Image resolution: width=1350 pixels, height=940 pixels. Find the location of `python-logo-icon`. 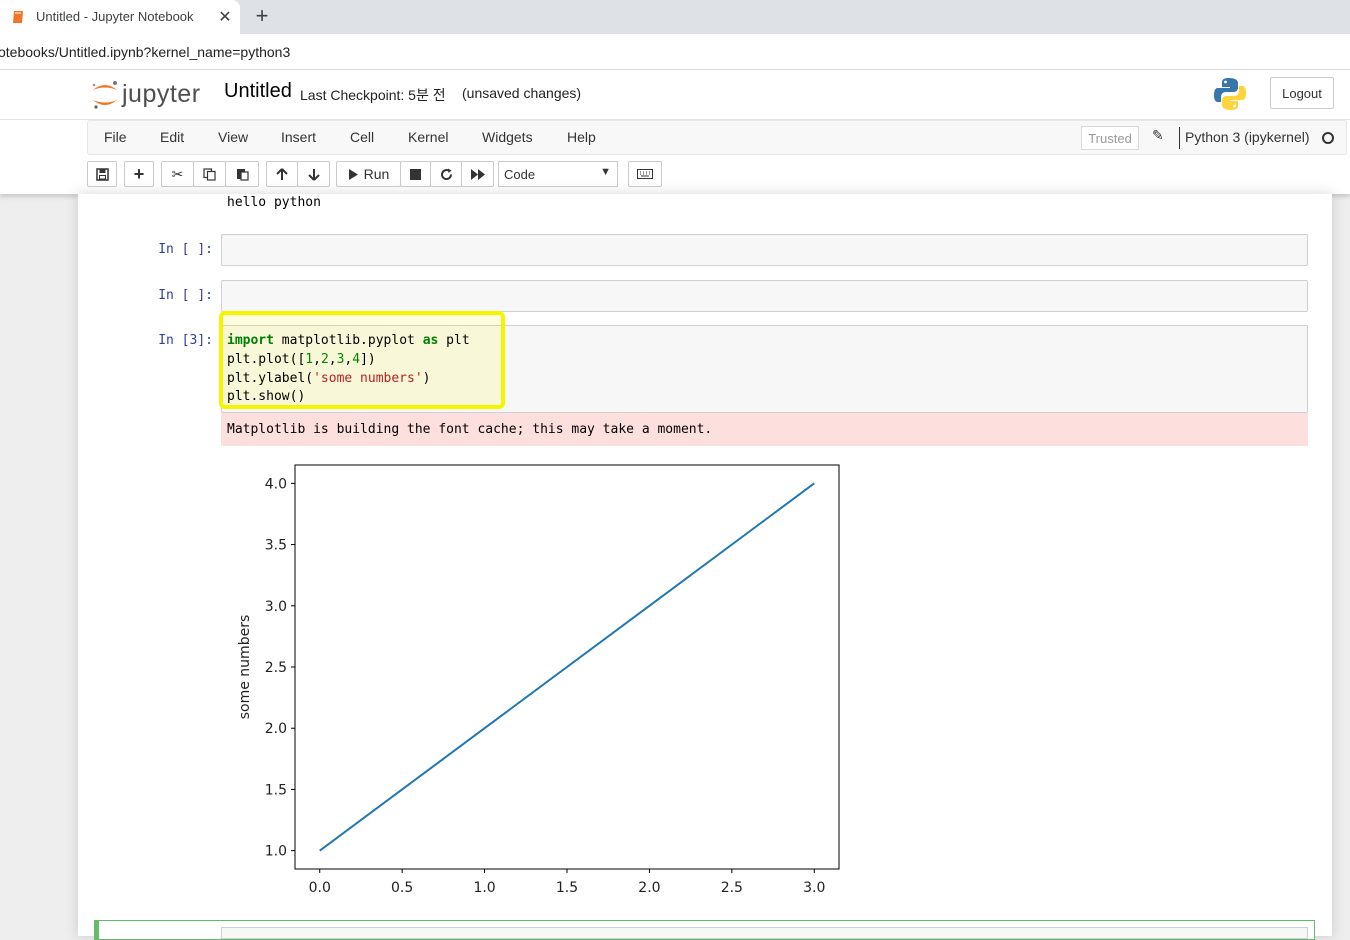

python-logo-icon is located at coordinates (1230, 94).